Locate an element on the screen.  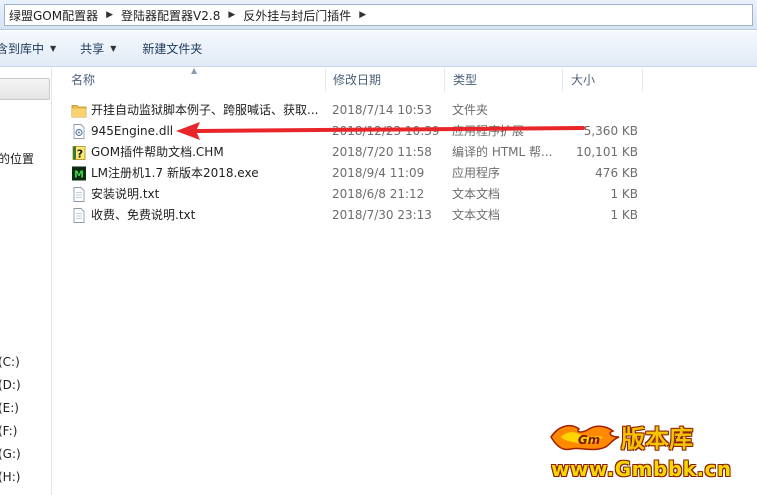
breadcrumb: 绿盟GOM配置器 ▶ 登陆器配置器V2.8 ▶ 反外挂与封后门插件 ▶ is located at coordinates (378, 15).